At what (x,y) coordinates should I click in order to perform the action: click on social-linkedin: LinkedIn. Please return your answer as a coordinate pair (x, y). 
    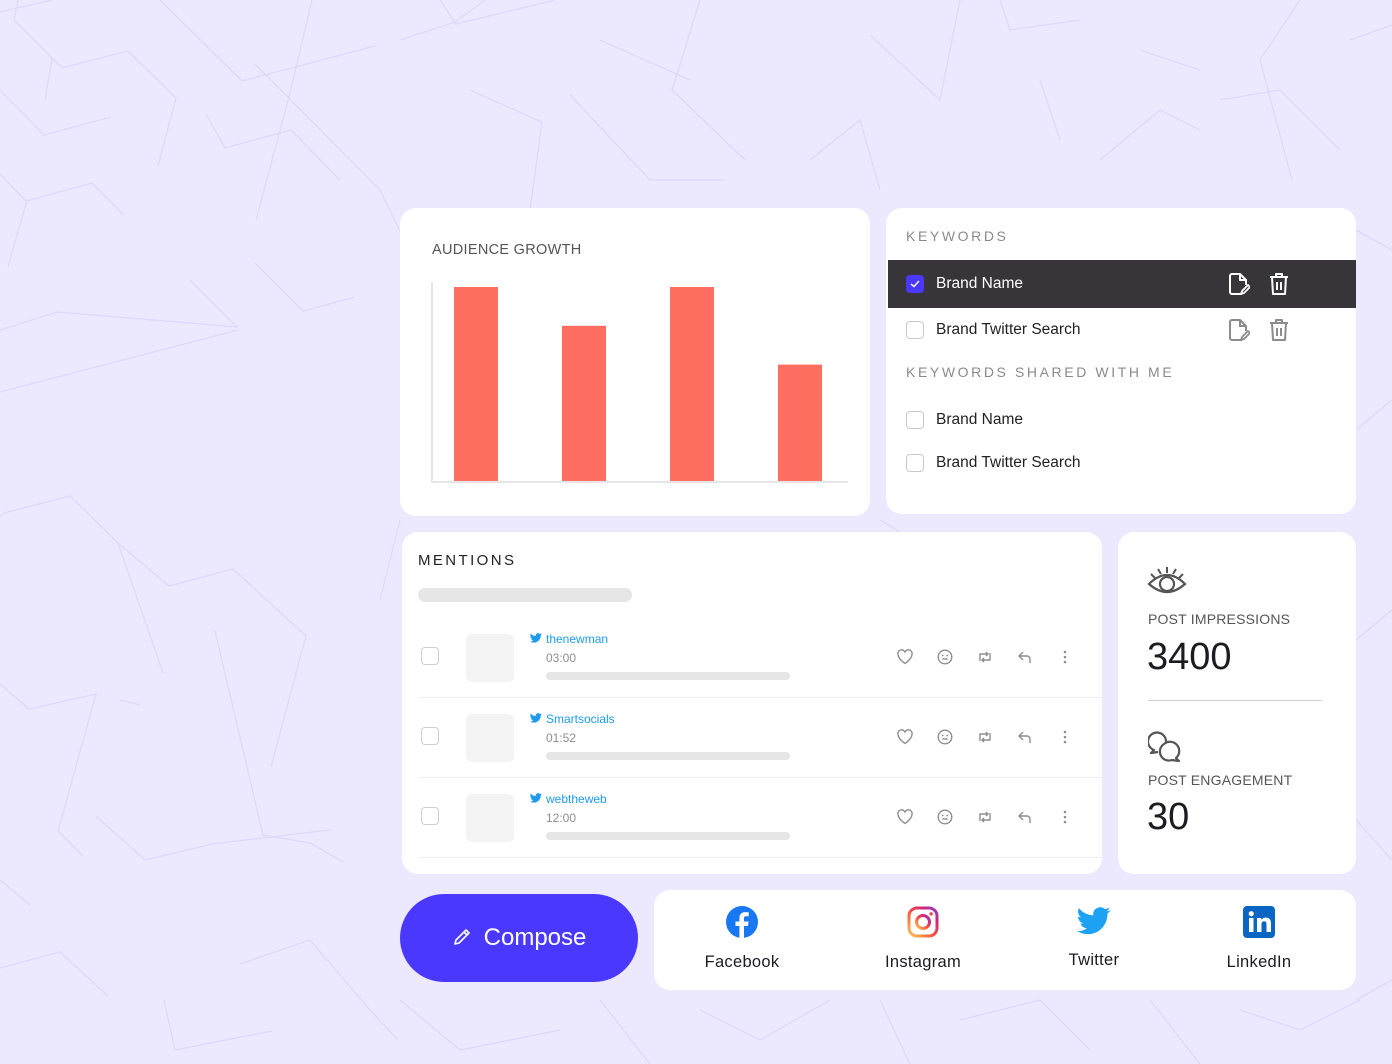
    Looking at the image, I should click on (1259, 939).